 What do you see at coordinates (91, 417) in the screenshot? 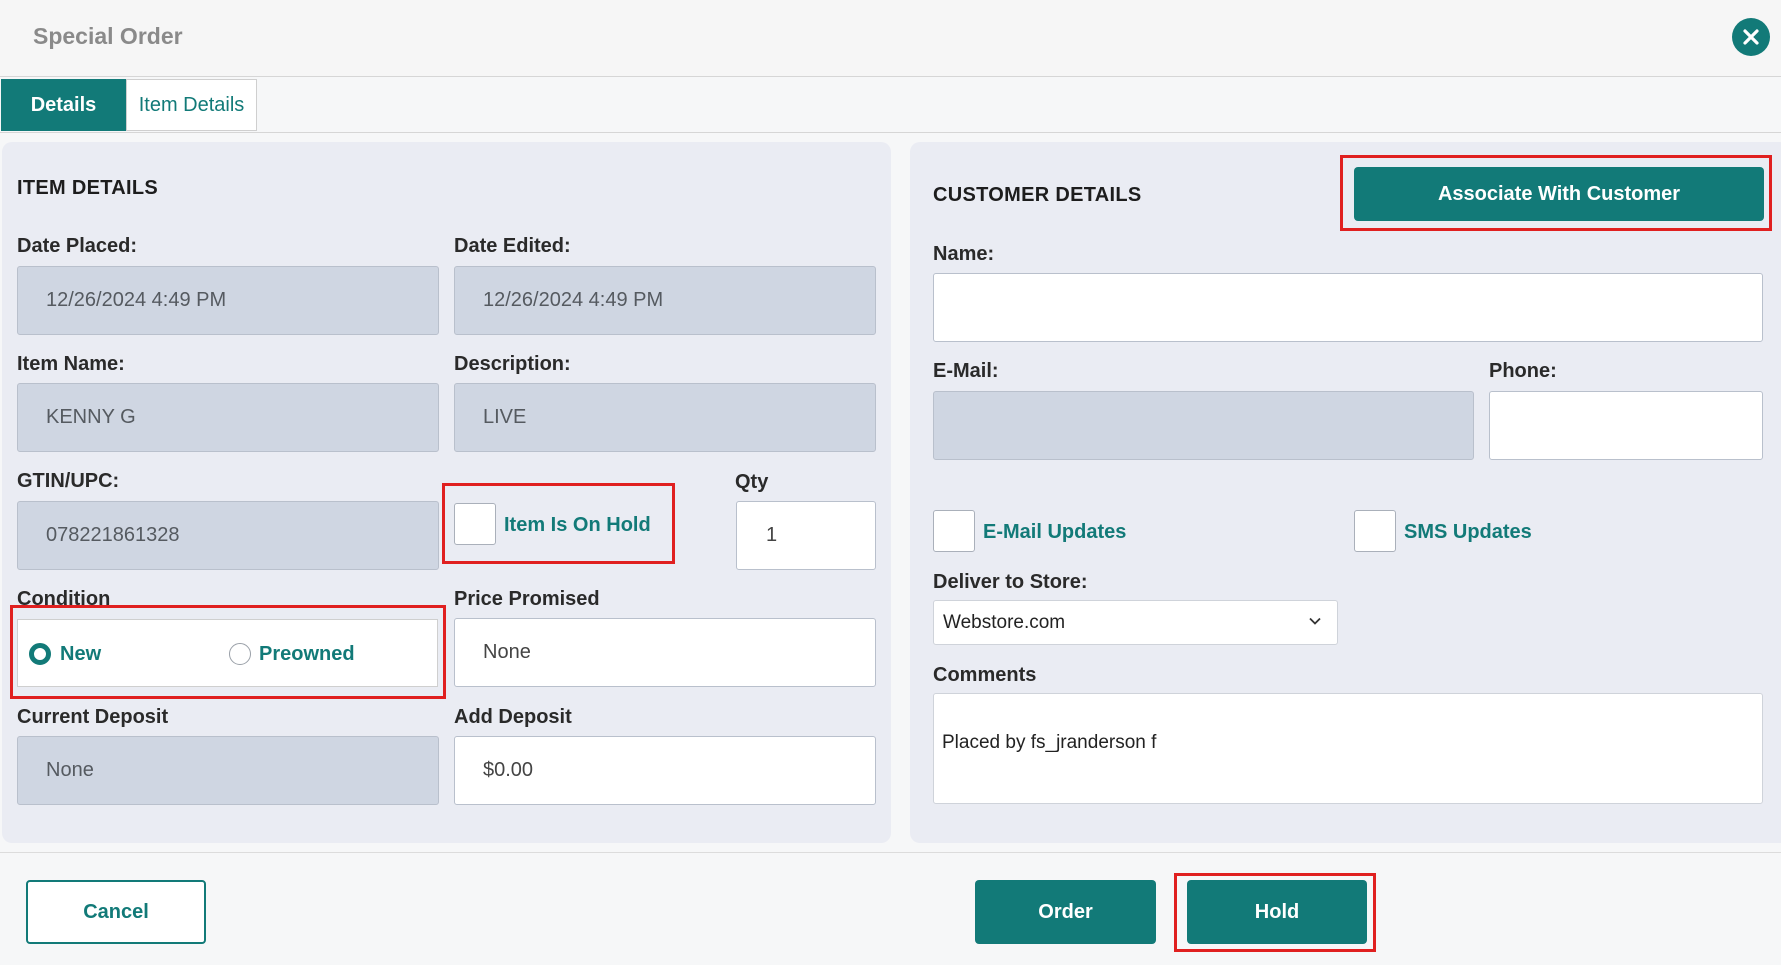
I see `item-name-value: KENNY G` at bounding box center [91, 417].